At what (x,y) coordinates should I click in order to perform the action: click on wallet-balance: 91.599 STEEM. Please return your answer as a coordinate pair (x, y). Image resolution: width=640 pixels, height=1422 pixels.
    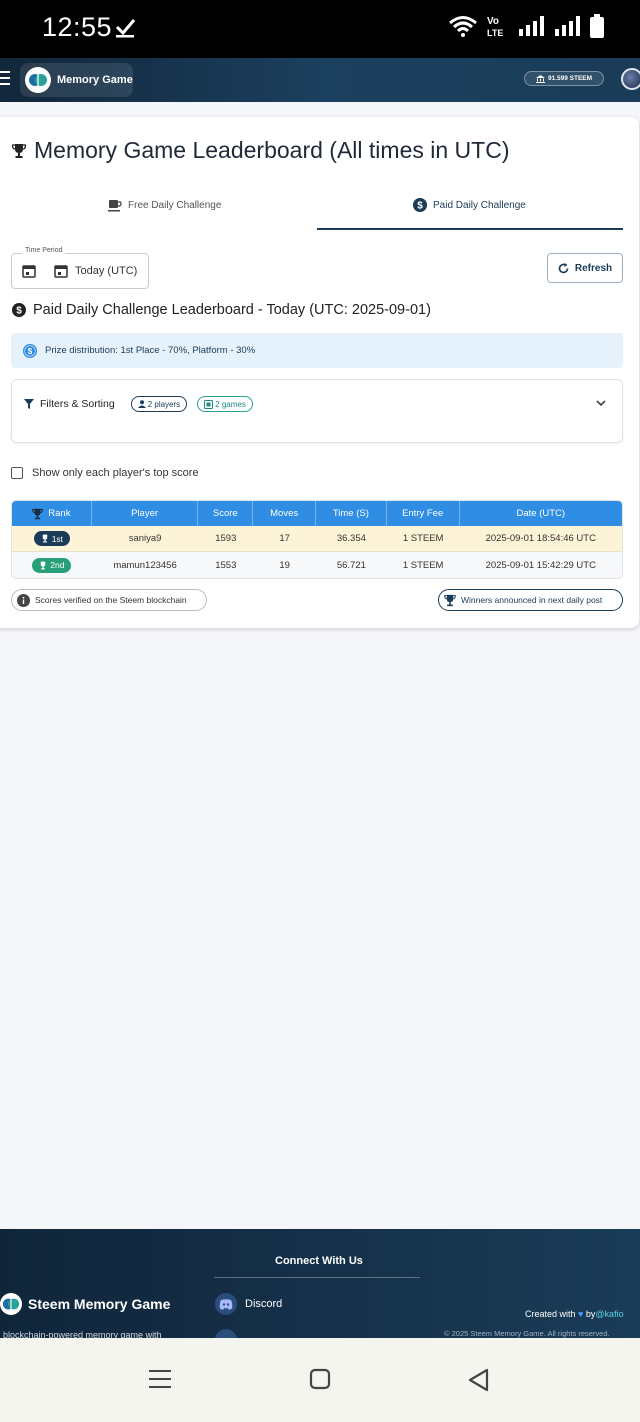
    Looking at the image, I should click on (564, 78).